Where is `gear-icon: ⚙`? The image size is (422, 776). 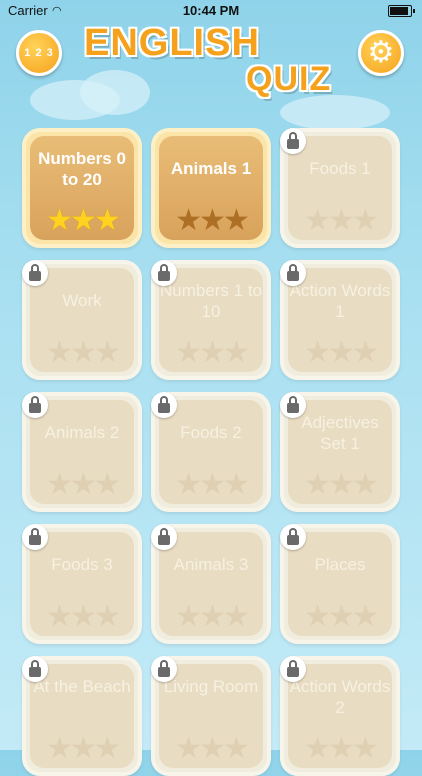 gear-icon: ⚙ is located at coordinates (381, 52).